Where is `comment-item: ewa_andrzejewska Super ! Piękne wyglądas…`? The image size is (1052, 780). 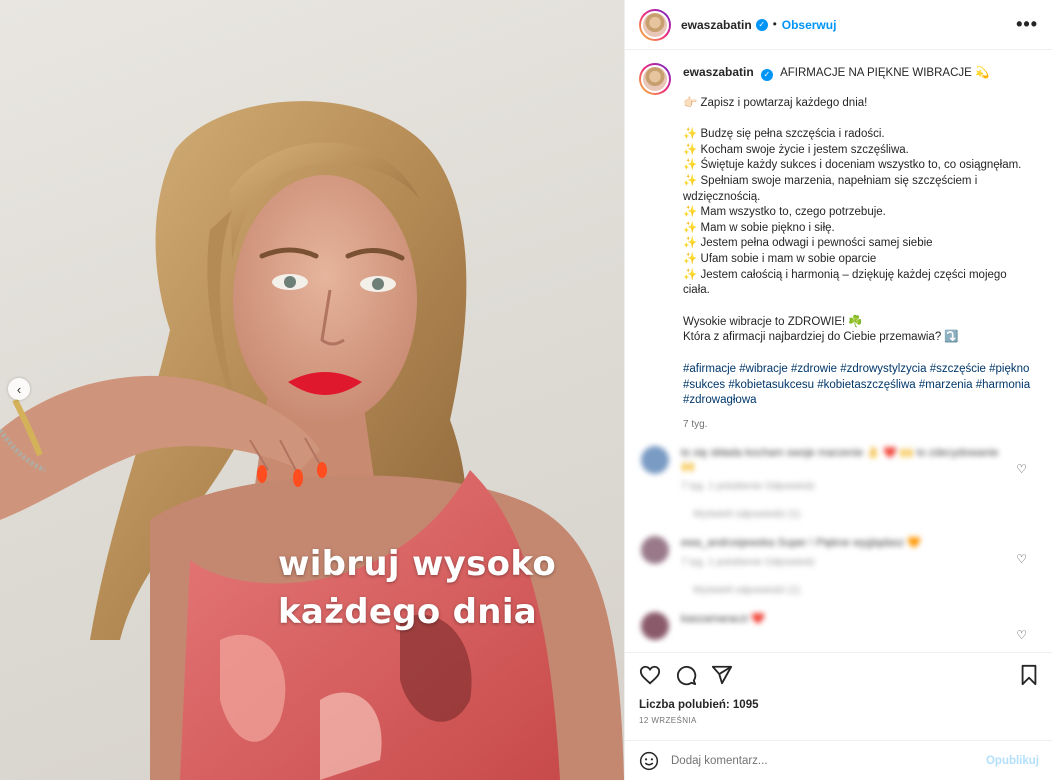 comment-item: ewa_andrzejewska Super ! Piękne wyglądas… is located at coordinates (839, 567).